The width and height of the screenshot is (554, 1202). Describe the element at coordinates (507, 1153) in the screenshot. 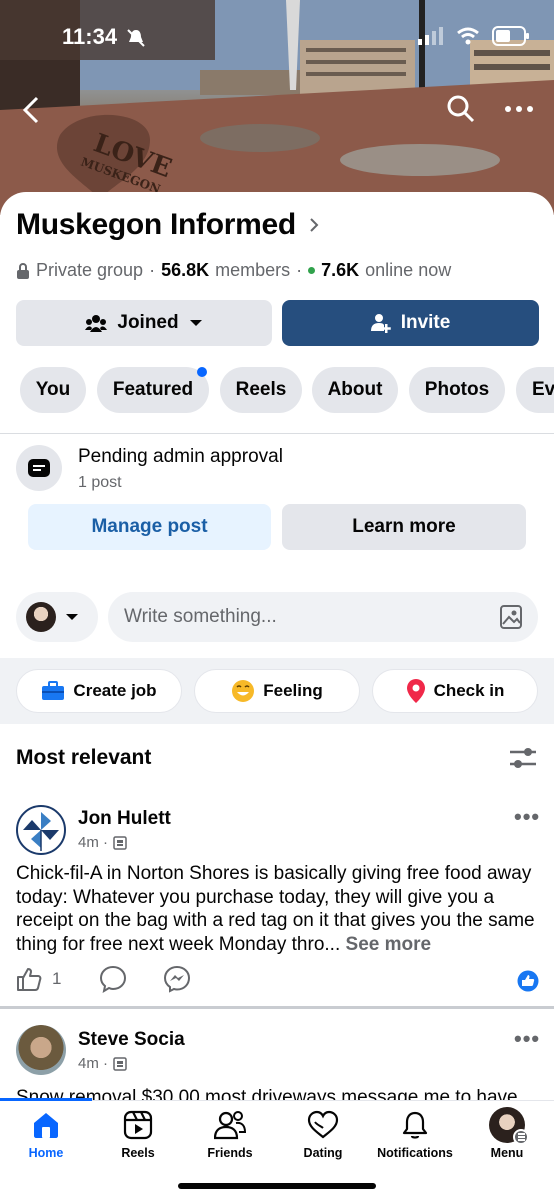

I see `tab-label: Menu` at that location.